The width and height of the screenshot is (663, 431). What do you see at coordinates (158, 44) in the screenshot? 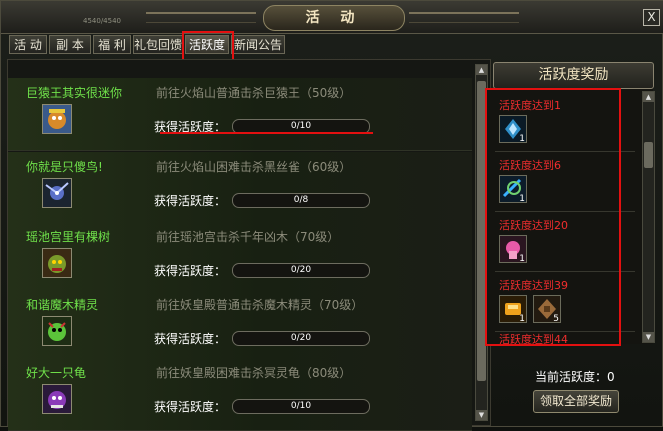
I see `tab-gift-feedback: 礼包回馈` at bounding box center [158, 44].